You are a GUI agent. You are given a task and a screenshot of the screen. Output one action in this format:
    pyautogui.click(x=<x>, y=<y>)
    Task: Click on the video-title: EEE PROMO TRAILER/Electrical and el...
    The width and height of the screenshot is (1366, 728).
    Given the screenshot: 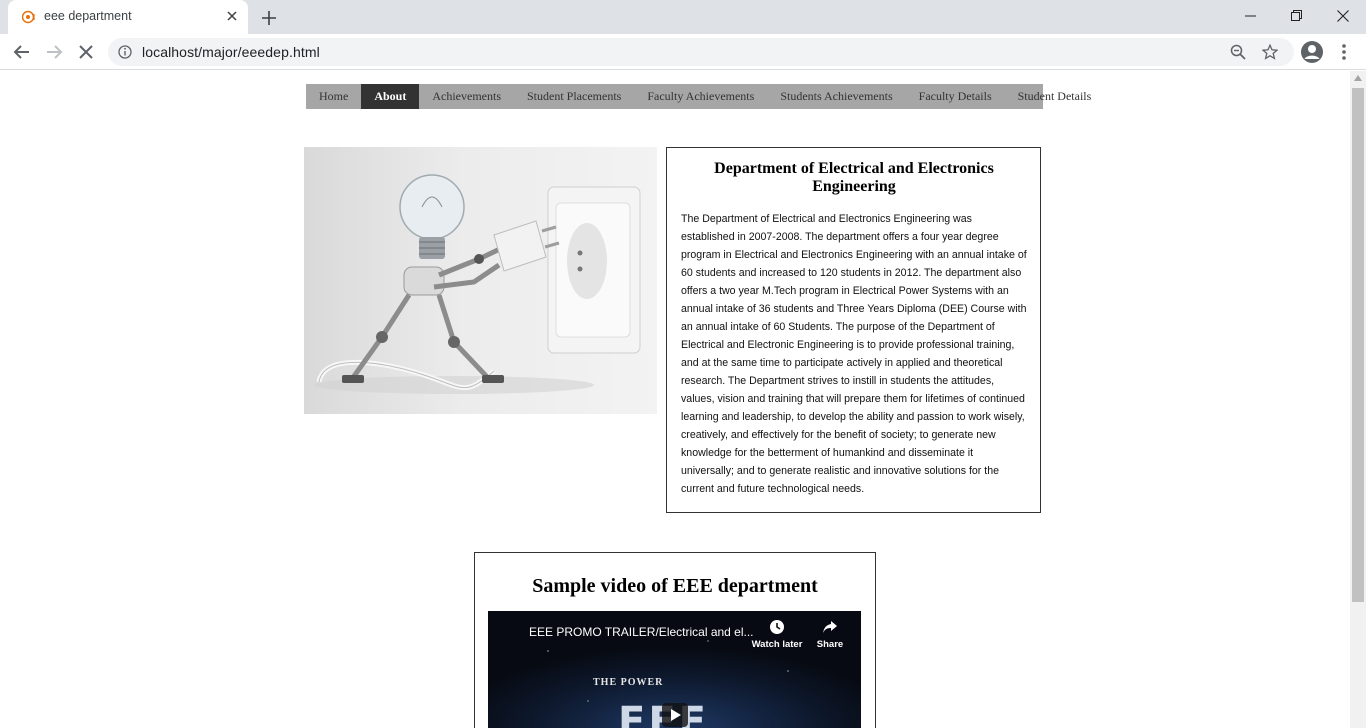 What is the action you would take?
    pyautogui.click(x=641, y=632)
    